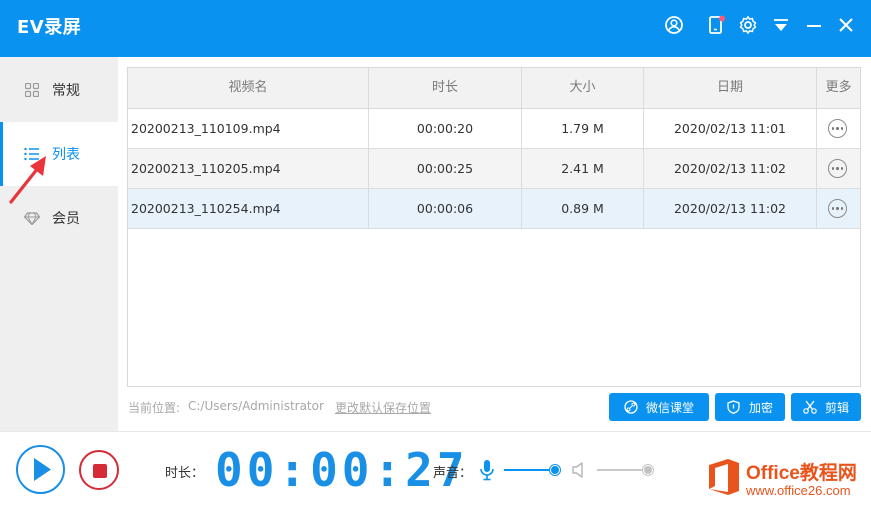  I want to click on watermark-url: www.office26.com, so click(798, 490).